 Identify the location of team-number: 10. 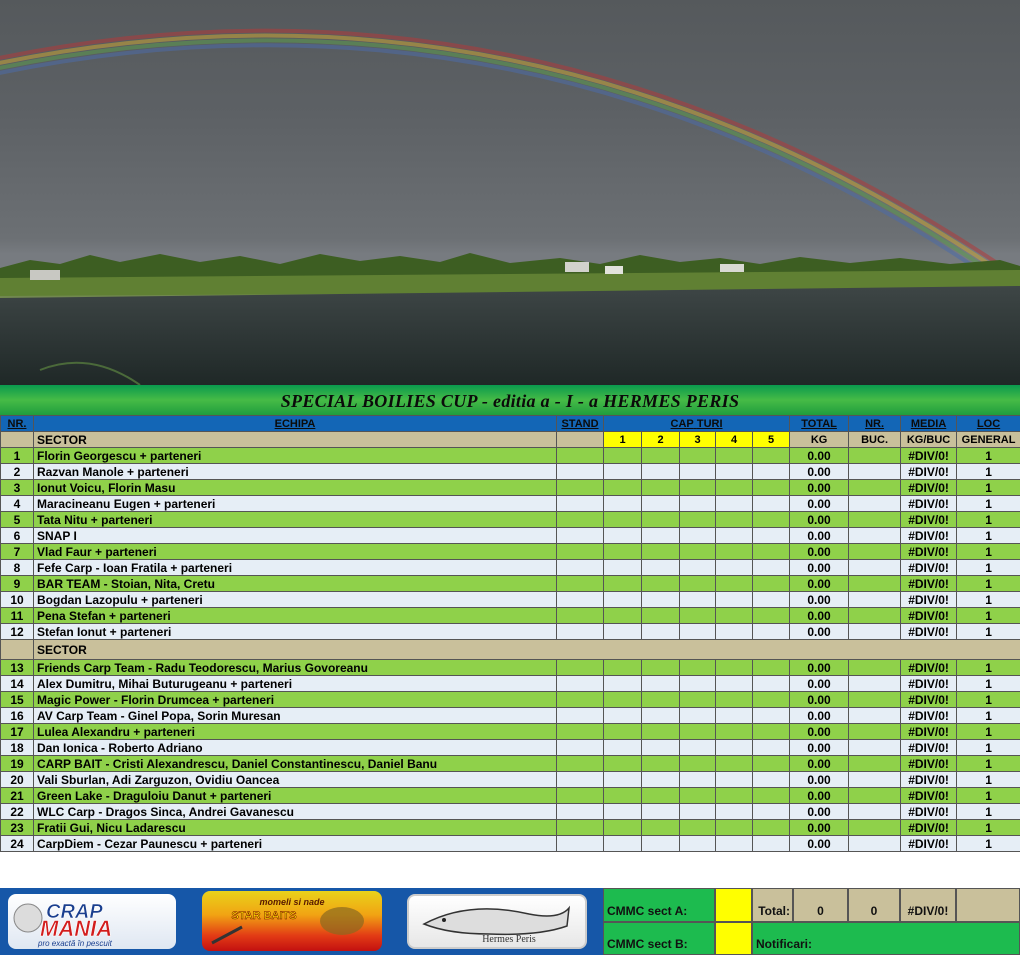
(17, 600).